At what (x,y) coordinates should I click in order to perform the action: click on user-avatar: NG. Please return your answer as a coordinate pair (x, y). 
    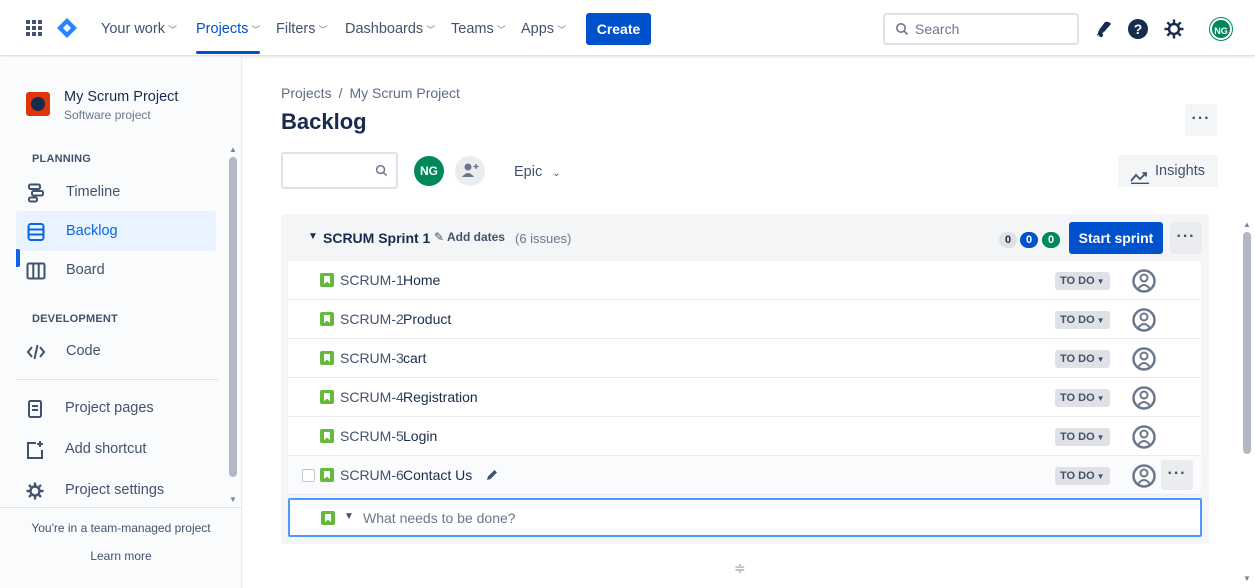
    Looking at the image, I should click on (1221, 29).